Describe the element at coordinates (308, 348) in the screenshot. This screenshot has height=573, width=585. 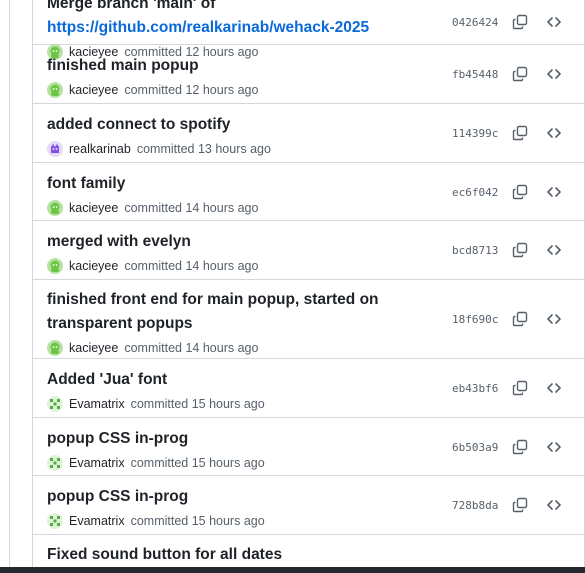
I see `commit-meta: kacieyee committed 14 hours ago` at that location.